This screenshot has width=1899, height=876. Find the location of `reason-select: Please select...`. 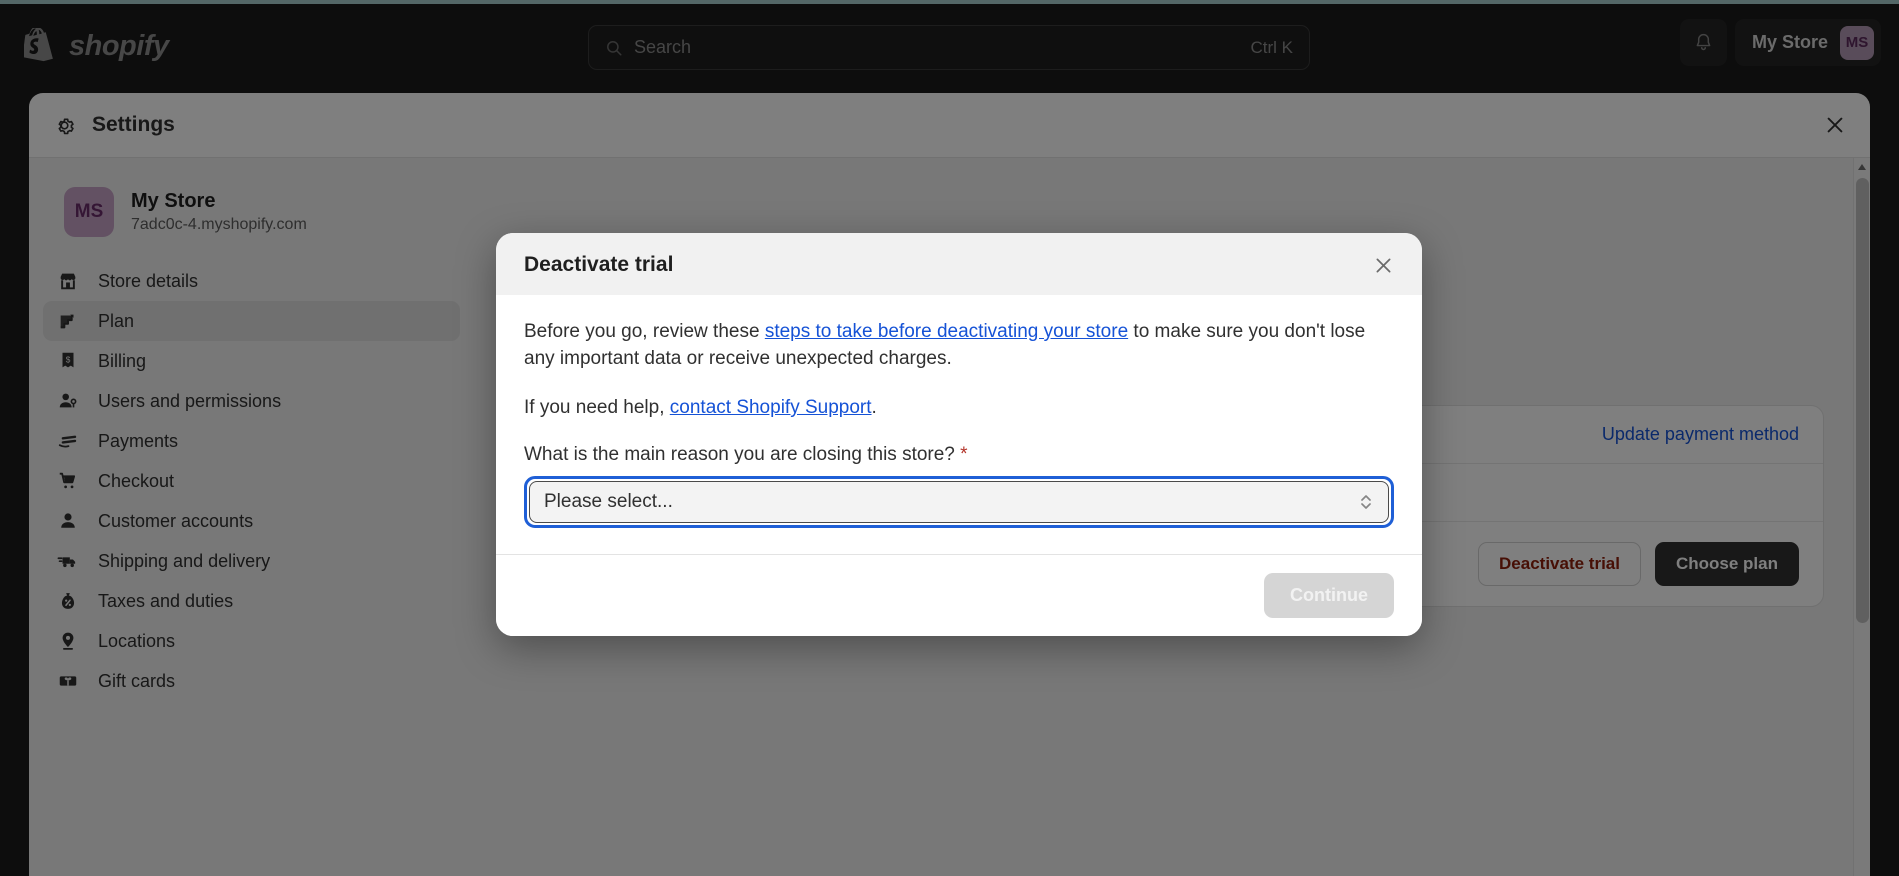

reason-select: Please select... is located at coordinates (959, 501).